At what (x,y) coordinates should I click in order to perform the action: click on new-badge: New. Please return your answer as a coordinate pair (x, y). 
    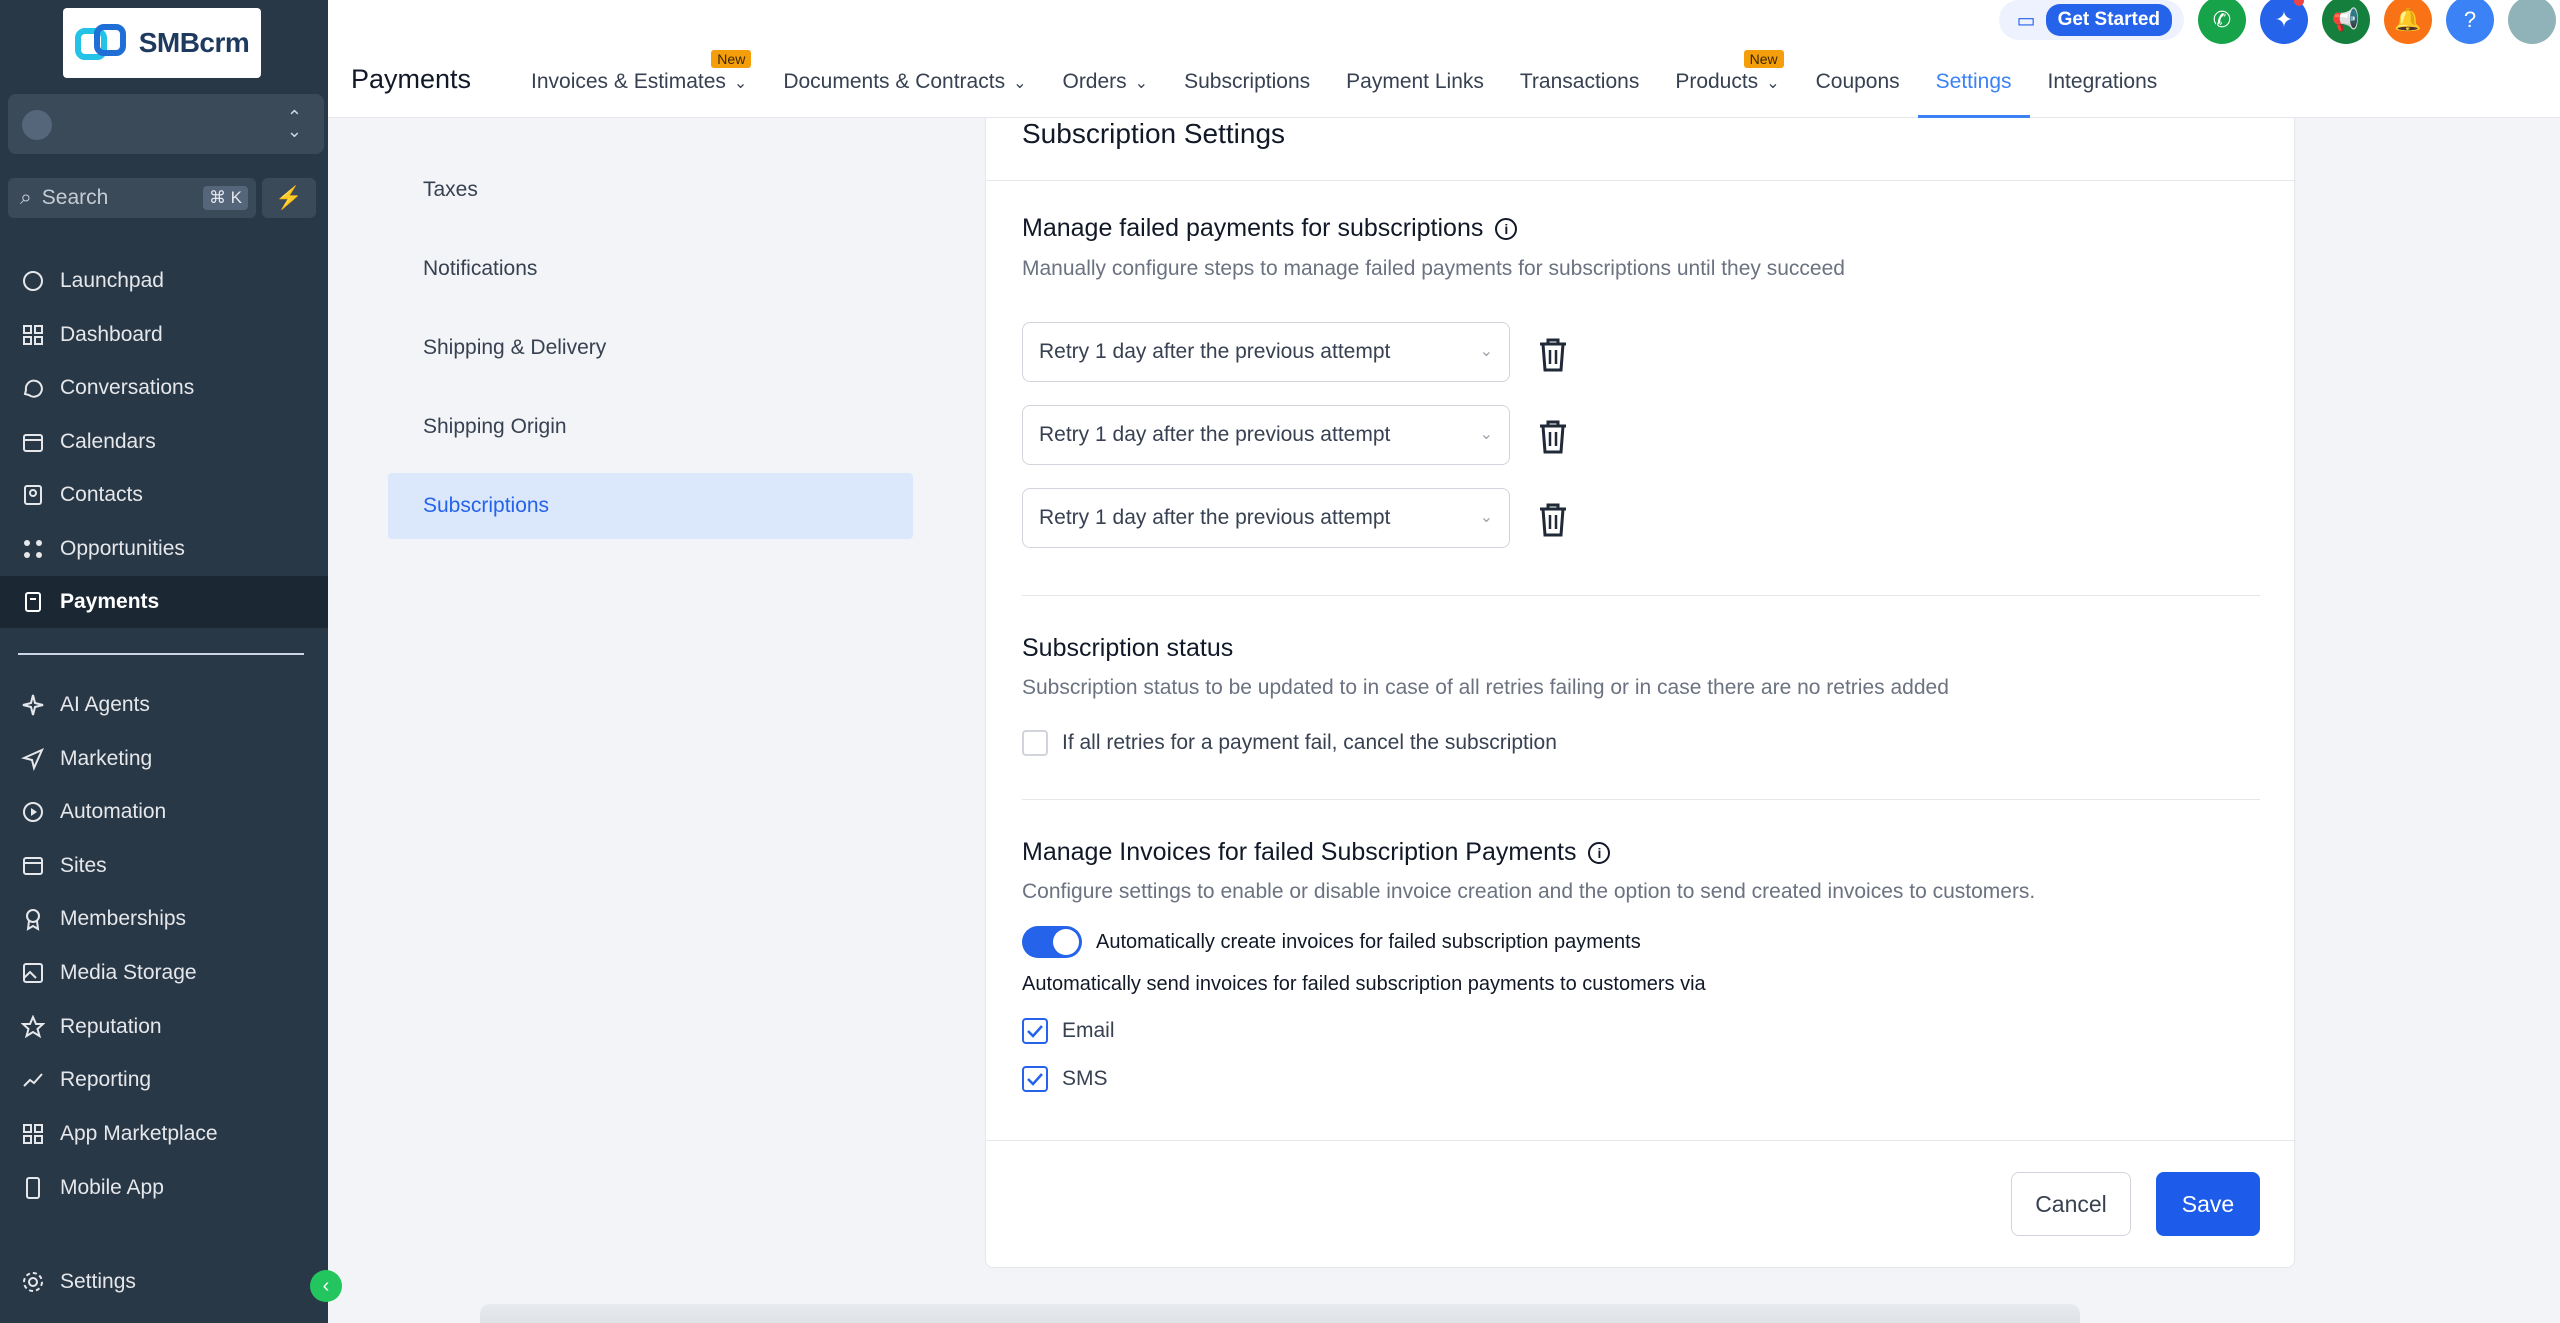
    Looking at the image, I should click on (731, 59).